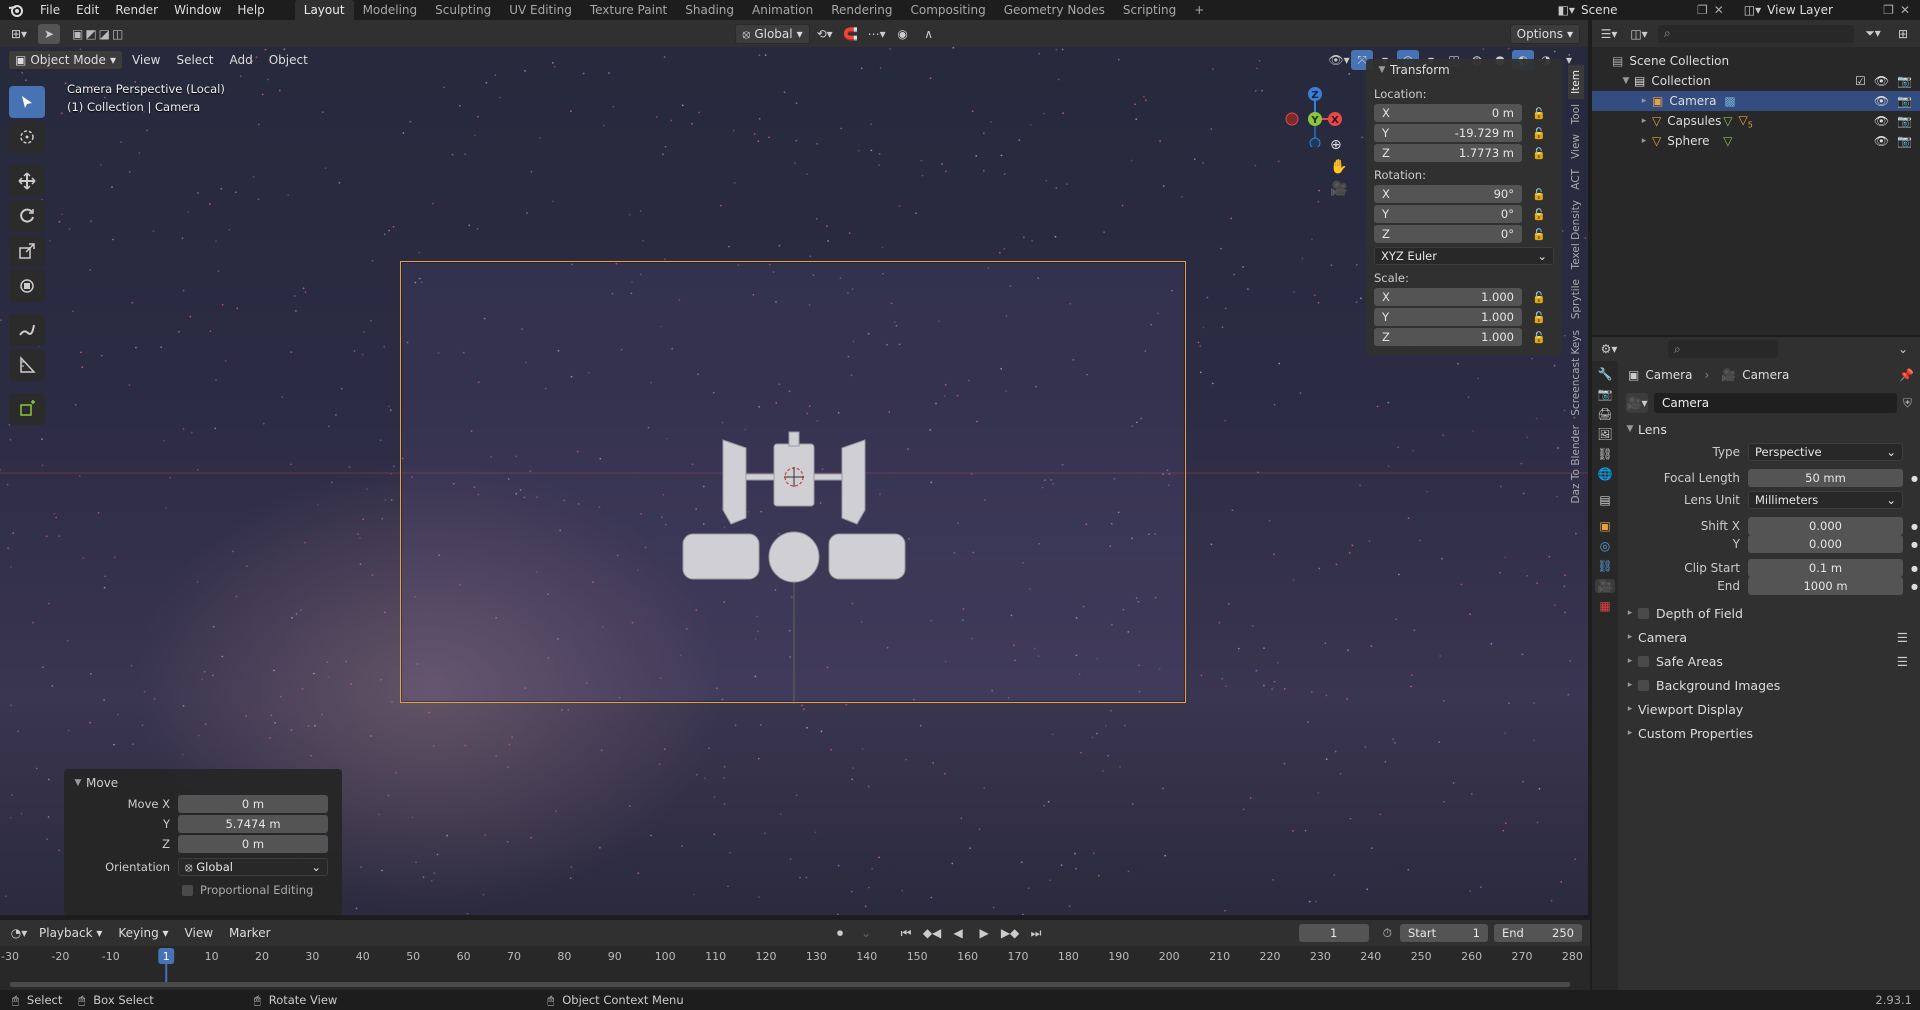  I want to click on lens-section-header: ▼ Lens, so click(1769, 429).